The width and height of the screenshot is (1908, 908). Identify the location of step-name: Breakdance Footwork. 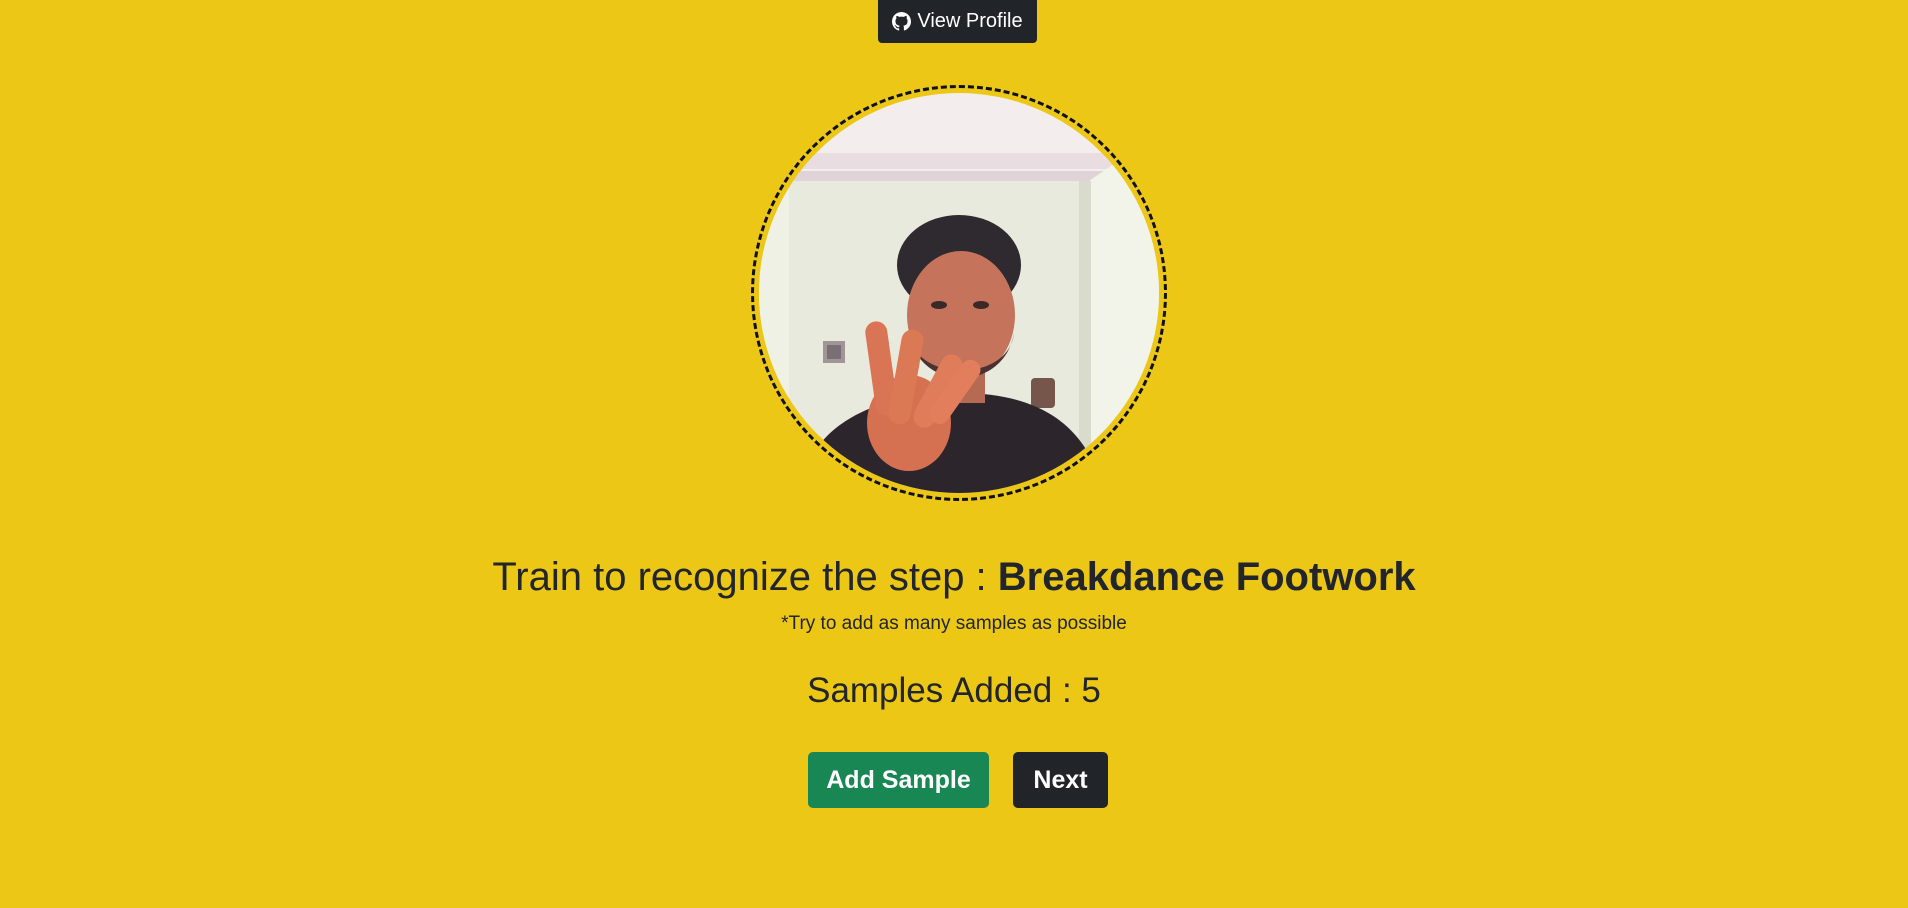
(1206, 577).